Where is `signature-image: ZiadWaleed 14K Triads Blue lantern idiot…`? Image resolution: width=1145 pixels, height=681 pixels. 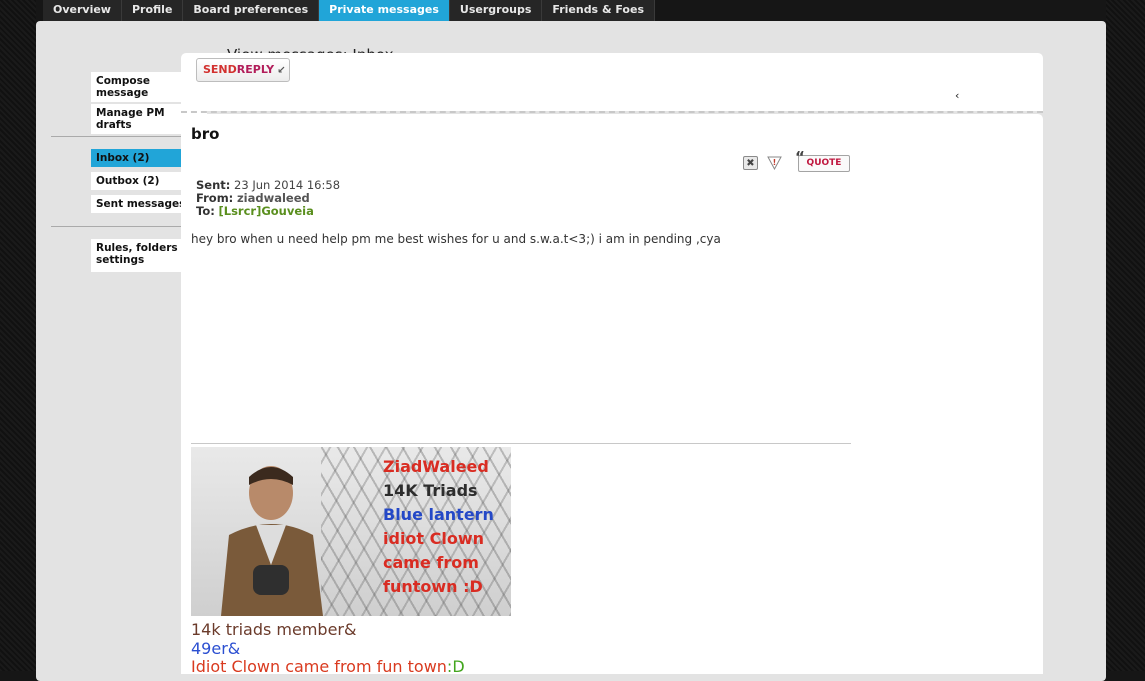 signature-image: ZiadWaleed 14K Triads Blue lantern idiot… is located at coordinates (351, 531).